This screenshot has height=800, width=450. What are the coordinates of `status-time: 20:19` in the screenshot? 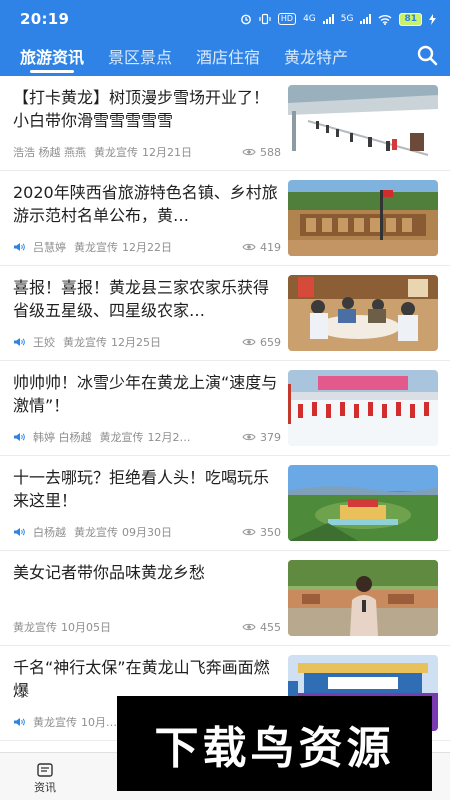 It's located at (45, 19).